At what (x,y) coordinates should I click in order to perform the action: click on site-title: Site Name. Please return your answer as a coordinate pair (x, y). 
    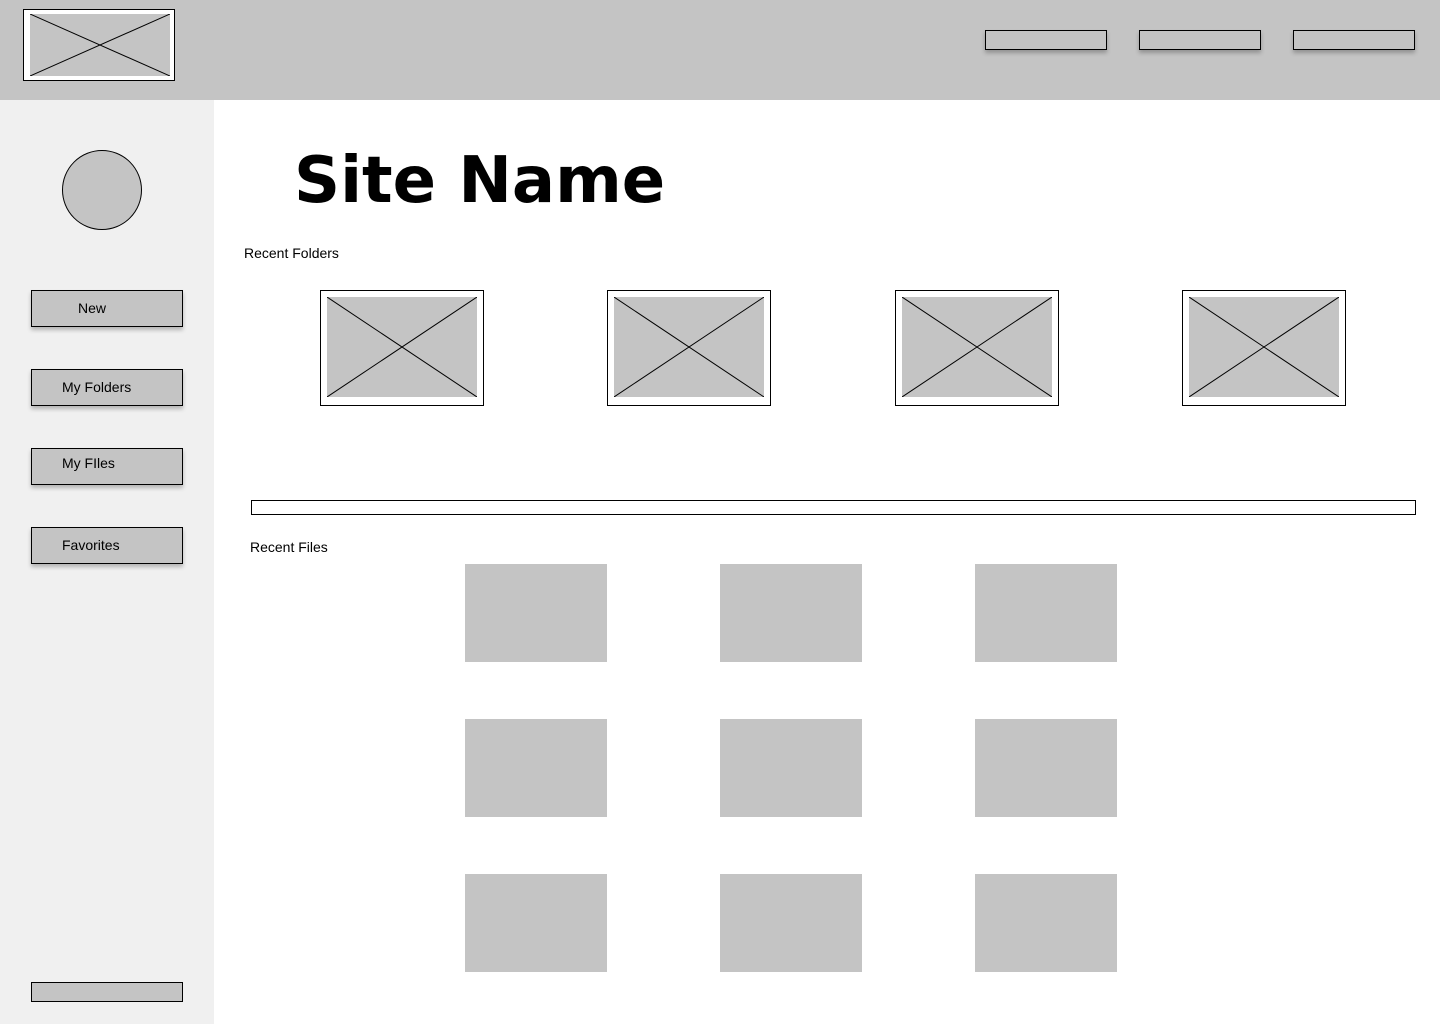
    Looking at the image, I should click on (480, 181).